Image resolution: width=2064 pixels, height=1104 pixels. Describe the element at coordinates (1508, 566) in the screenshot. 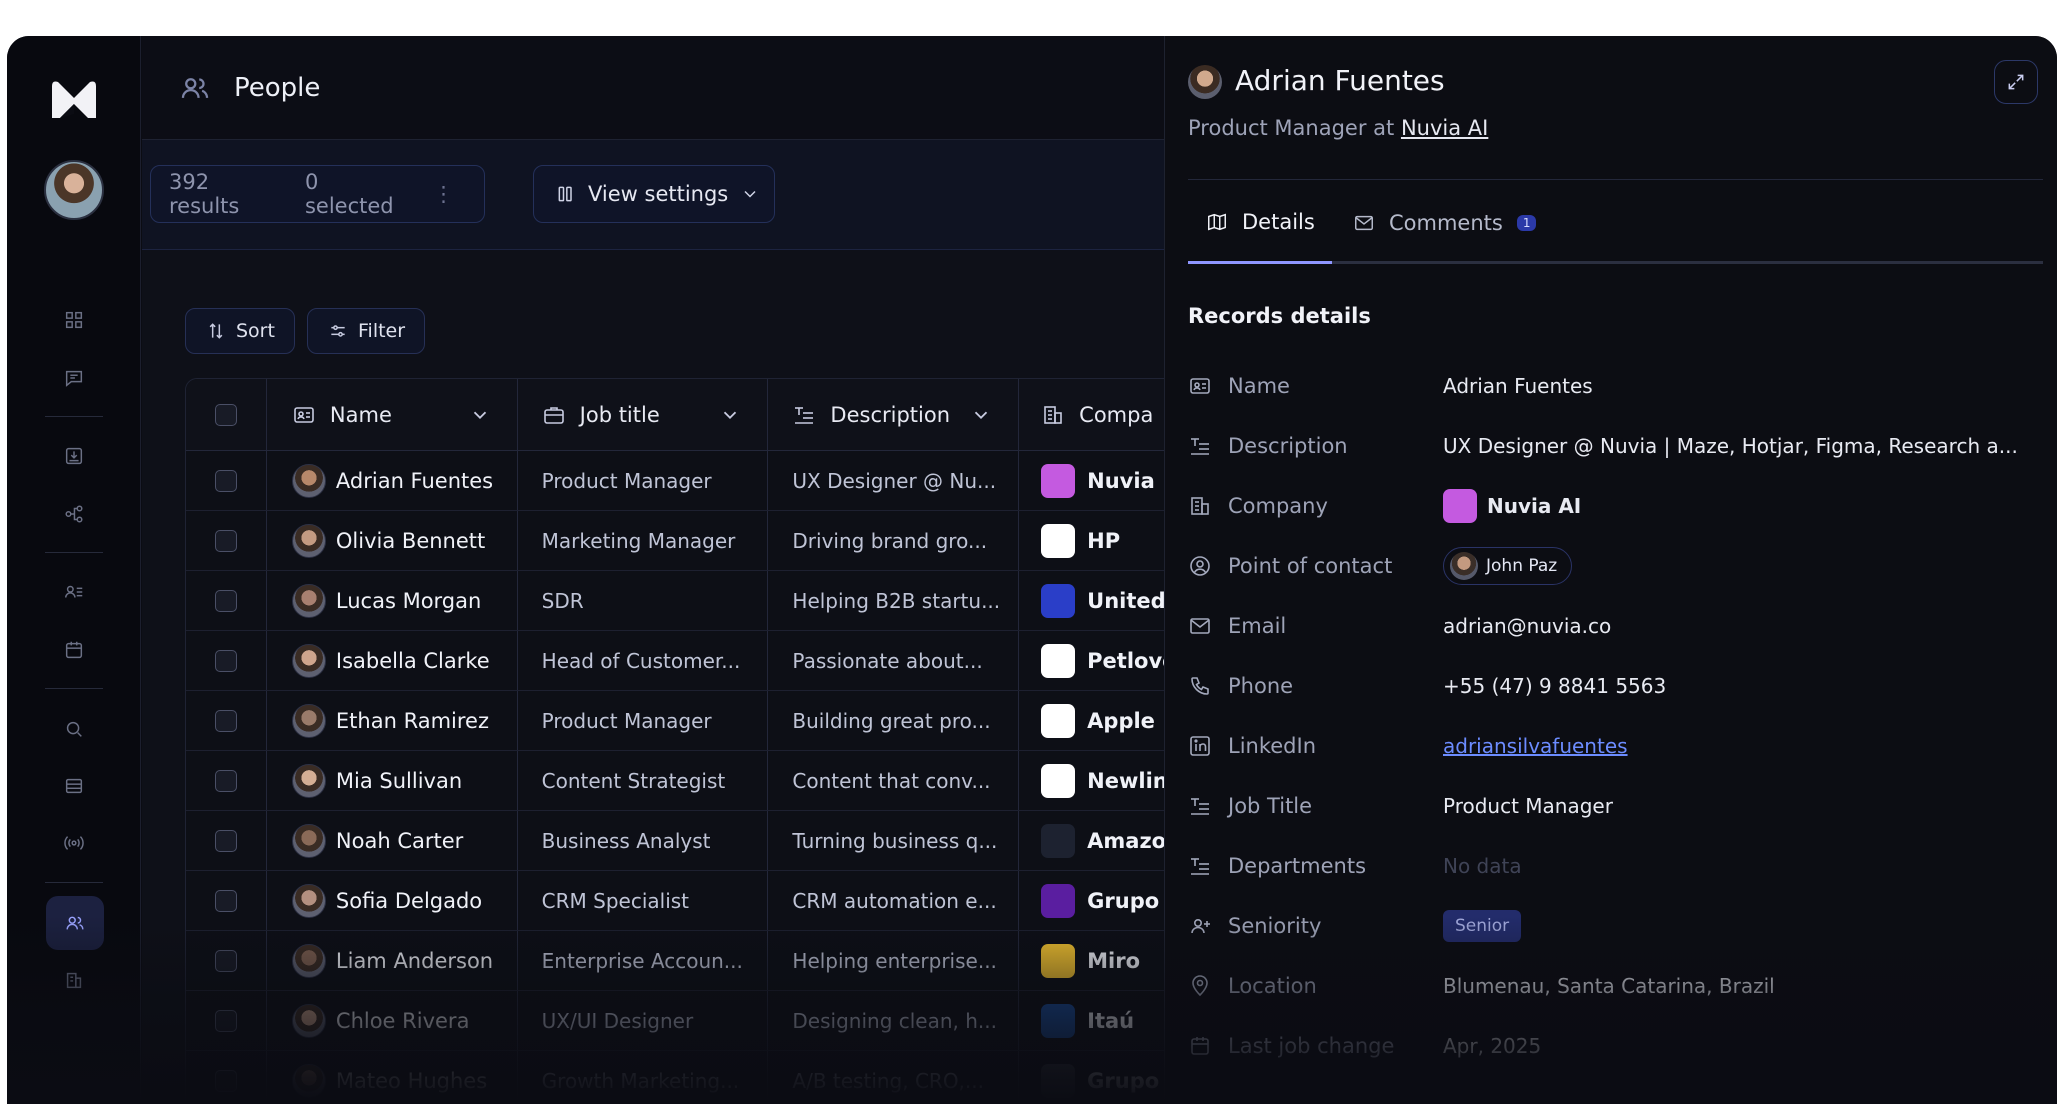

I see `contact-chip: John Paz` at that location.